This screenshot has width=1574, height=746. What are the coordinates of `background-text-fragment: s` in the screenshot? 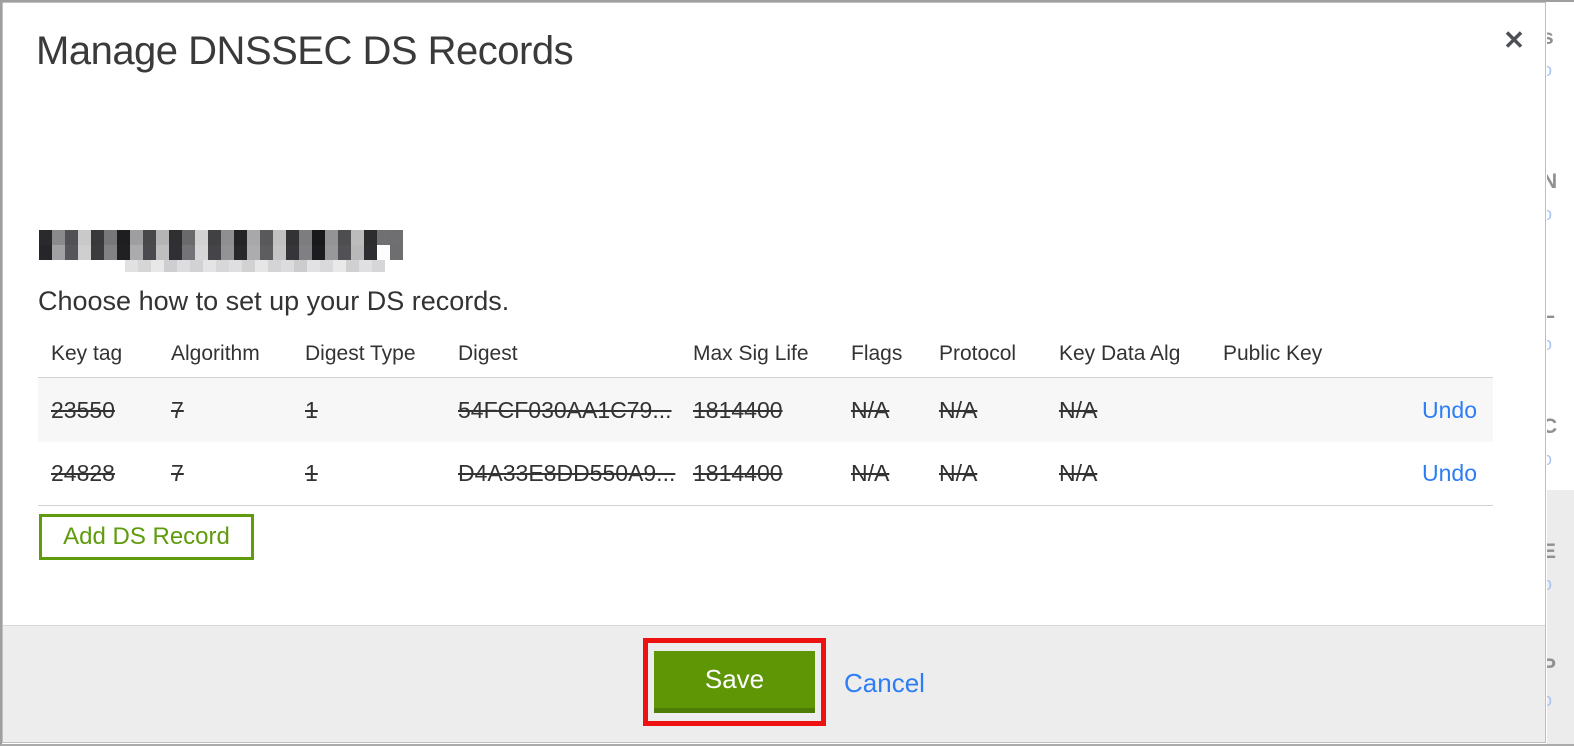 It's located at (1550, 37).